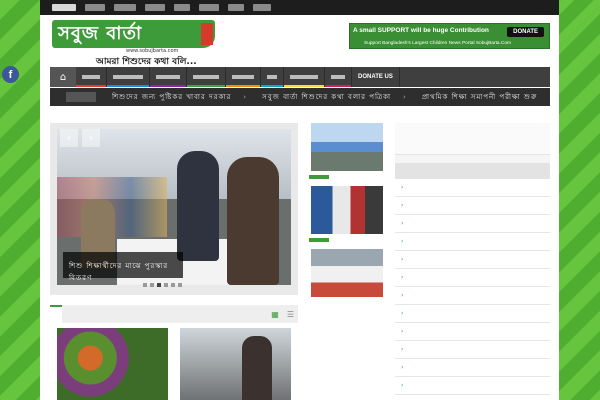 This screenshot has width=600, height=400. I want to click on top-menu-item-home, so click(64, 7).